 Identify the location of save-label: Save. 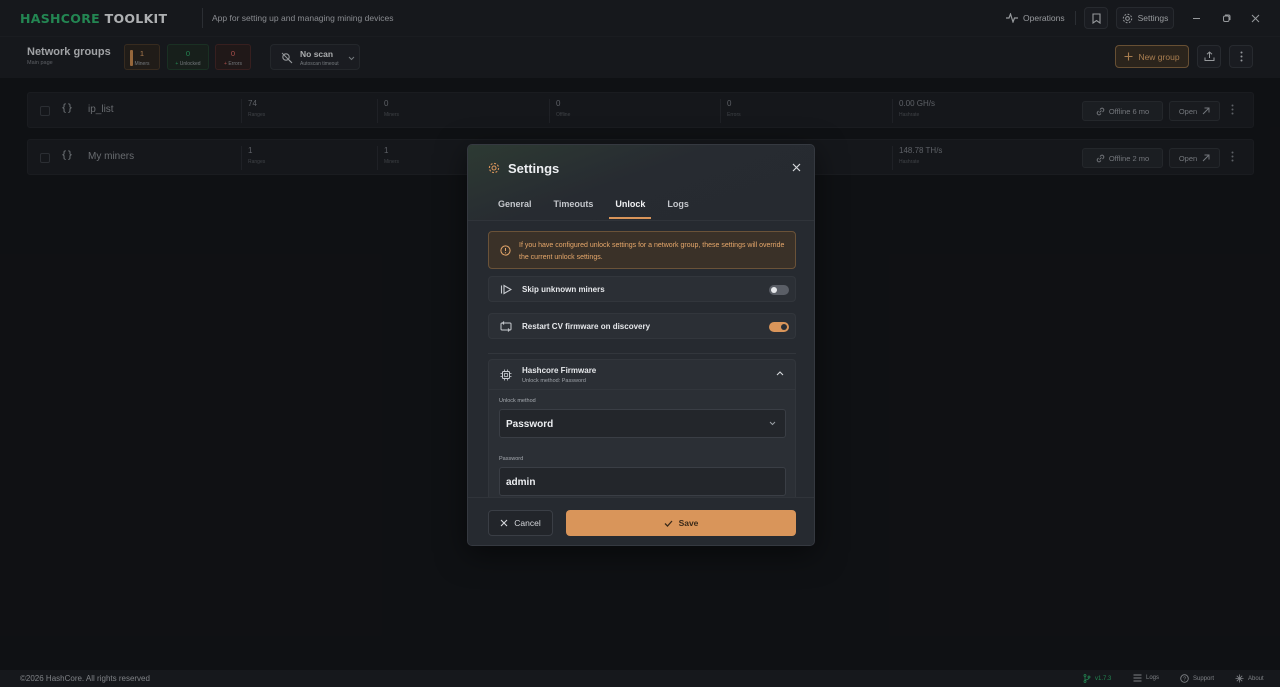
(688, 523).